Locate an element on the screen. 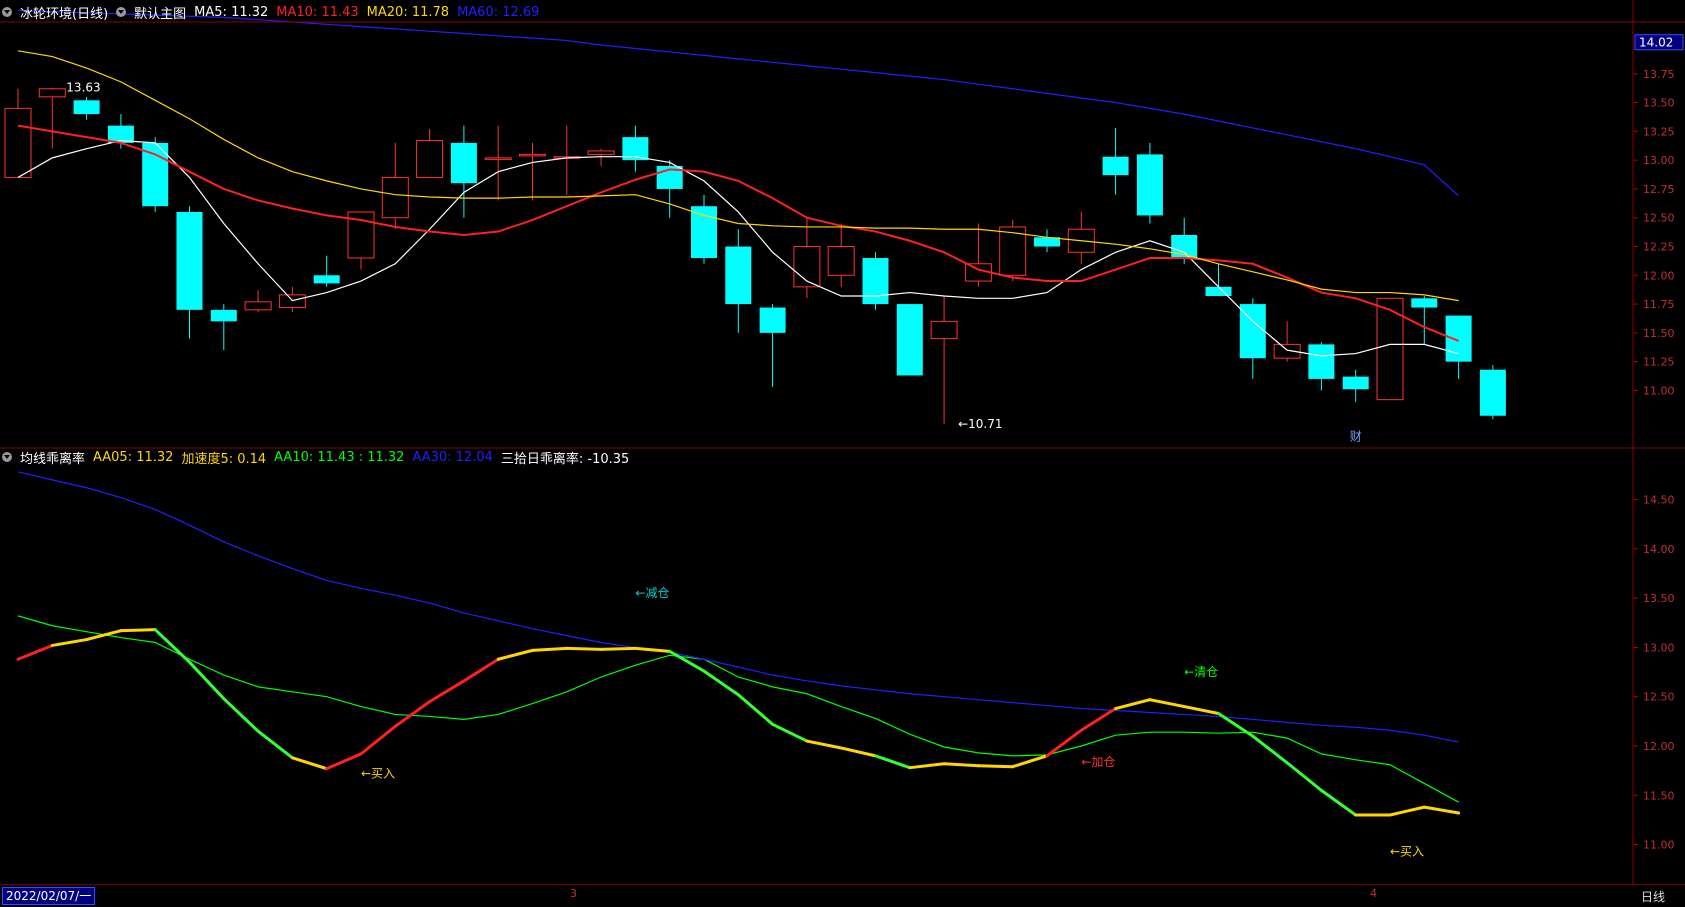 This screenshot has width=1685, height=907. indicator-tick-label: 14.50 is located at coordinates (1659, 500).